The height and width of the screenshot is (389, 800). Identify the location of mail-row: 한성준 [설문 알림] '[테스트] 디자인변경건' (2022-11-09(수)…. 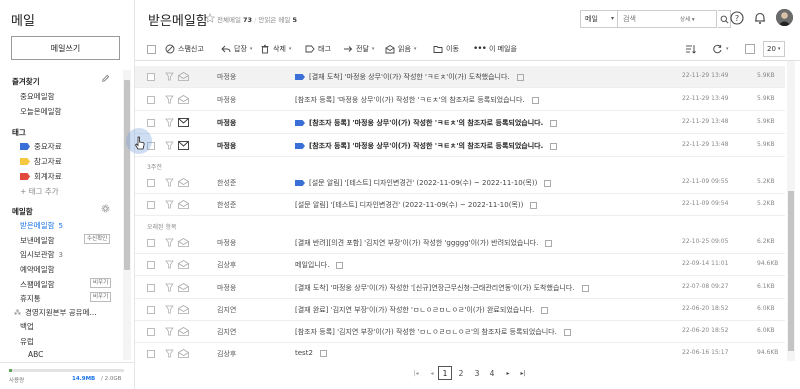
(460, 183).